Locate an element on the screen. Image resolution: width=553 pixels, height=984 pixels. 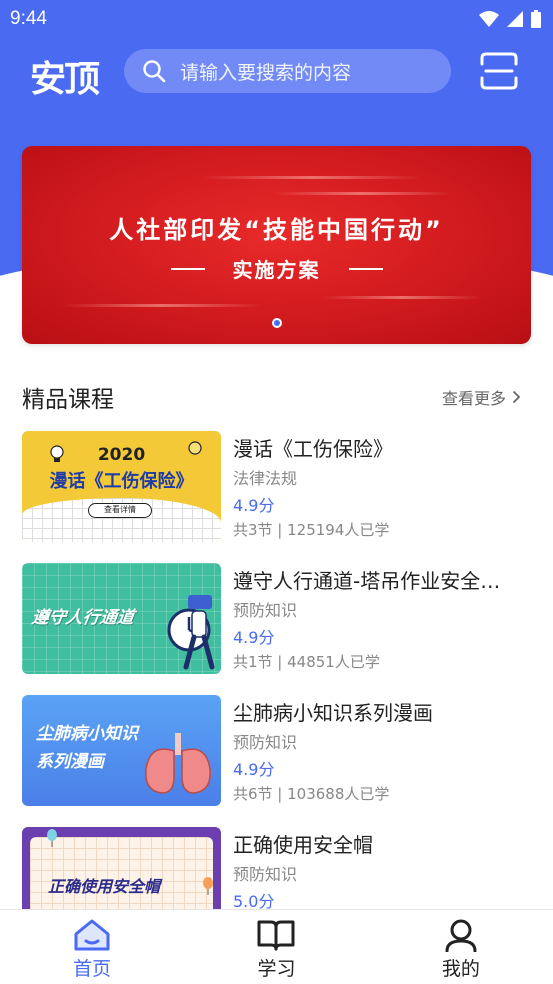
status-bar: 9:44 is located at coordinates (276, 19).